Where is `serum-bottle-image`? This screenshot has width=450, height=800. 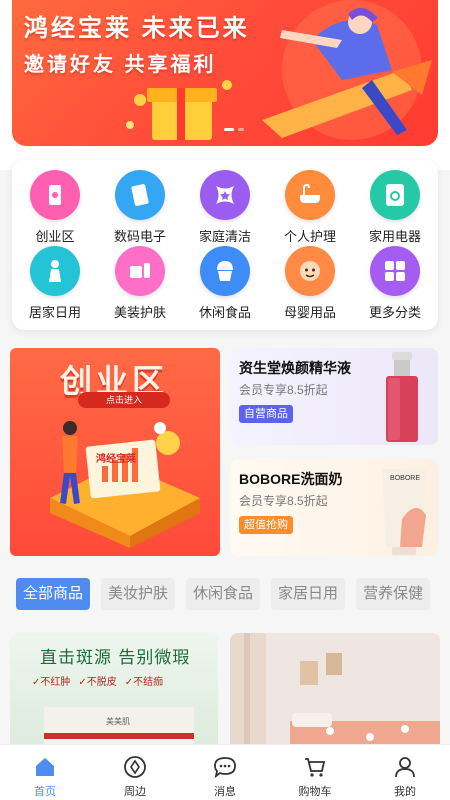 serum-bottle-image is located at coordinates (402, 397).